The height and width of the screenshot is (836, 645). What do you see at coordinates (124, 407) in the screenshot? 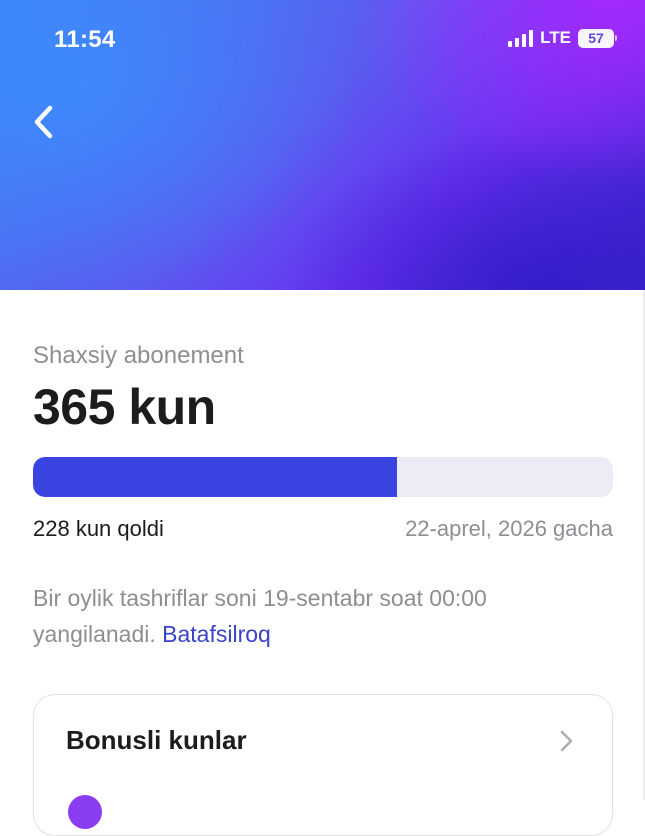
I see `plan-days: 365 kun` at bounding box center [124, 407].